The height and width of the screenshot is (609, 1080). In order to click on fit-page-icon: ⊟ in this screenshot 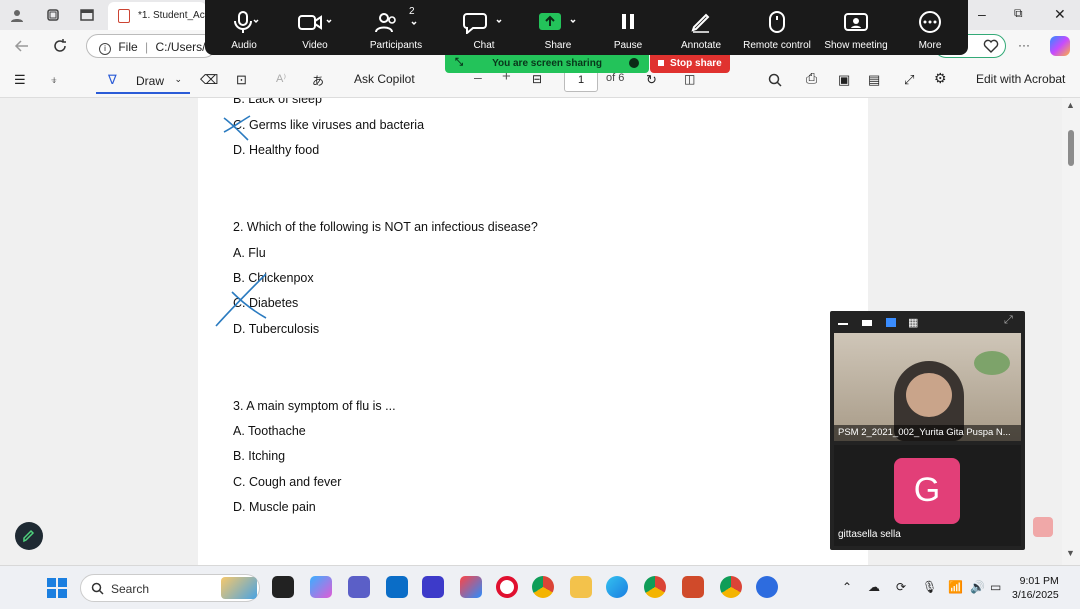, I will do `click(537, 79)`.